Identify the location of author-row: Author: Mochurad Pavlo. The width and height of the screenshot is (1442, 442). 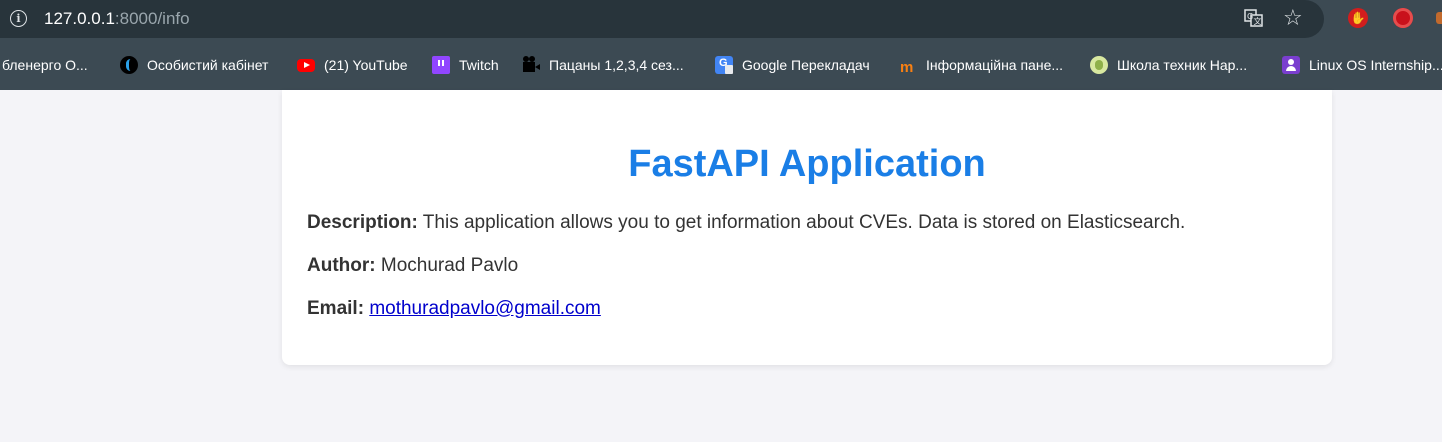
(412, 266).